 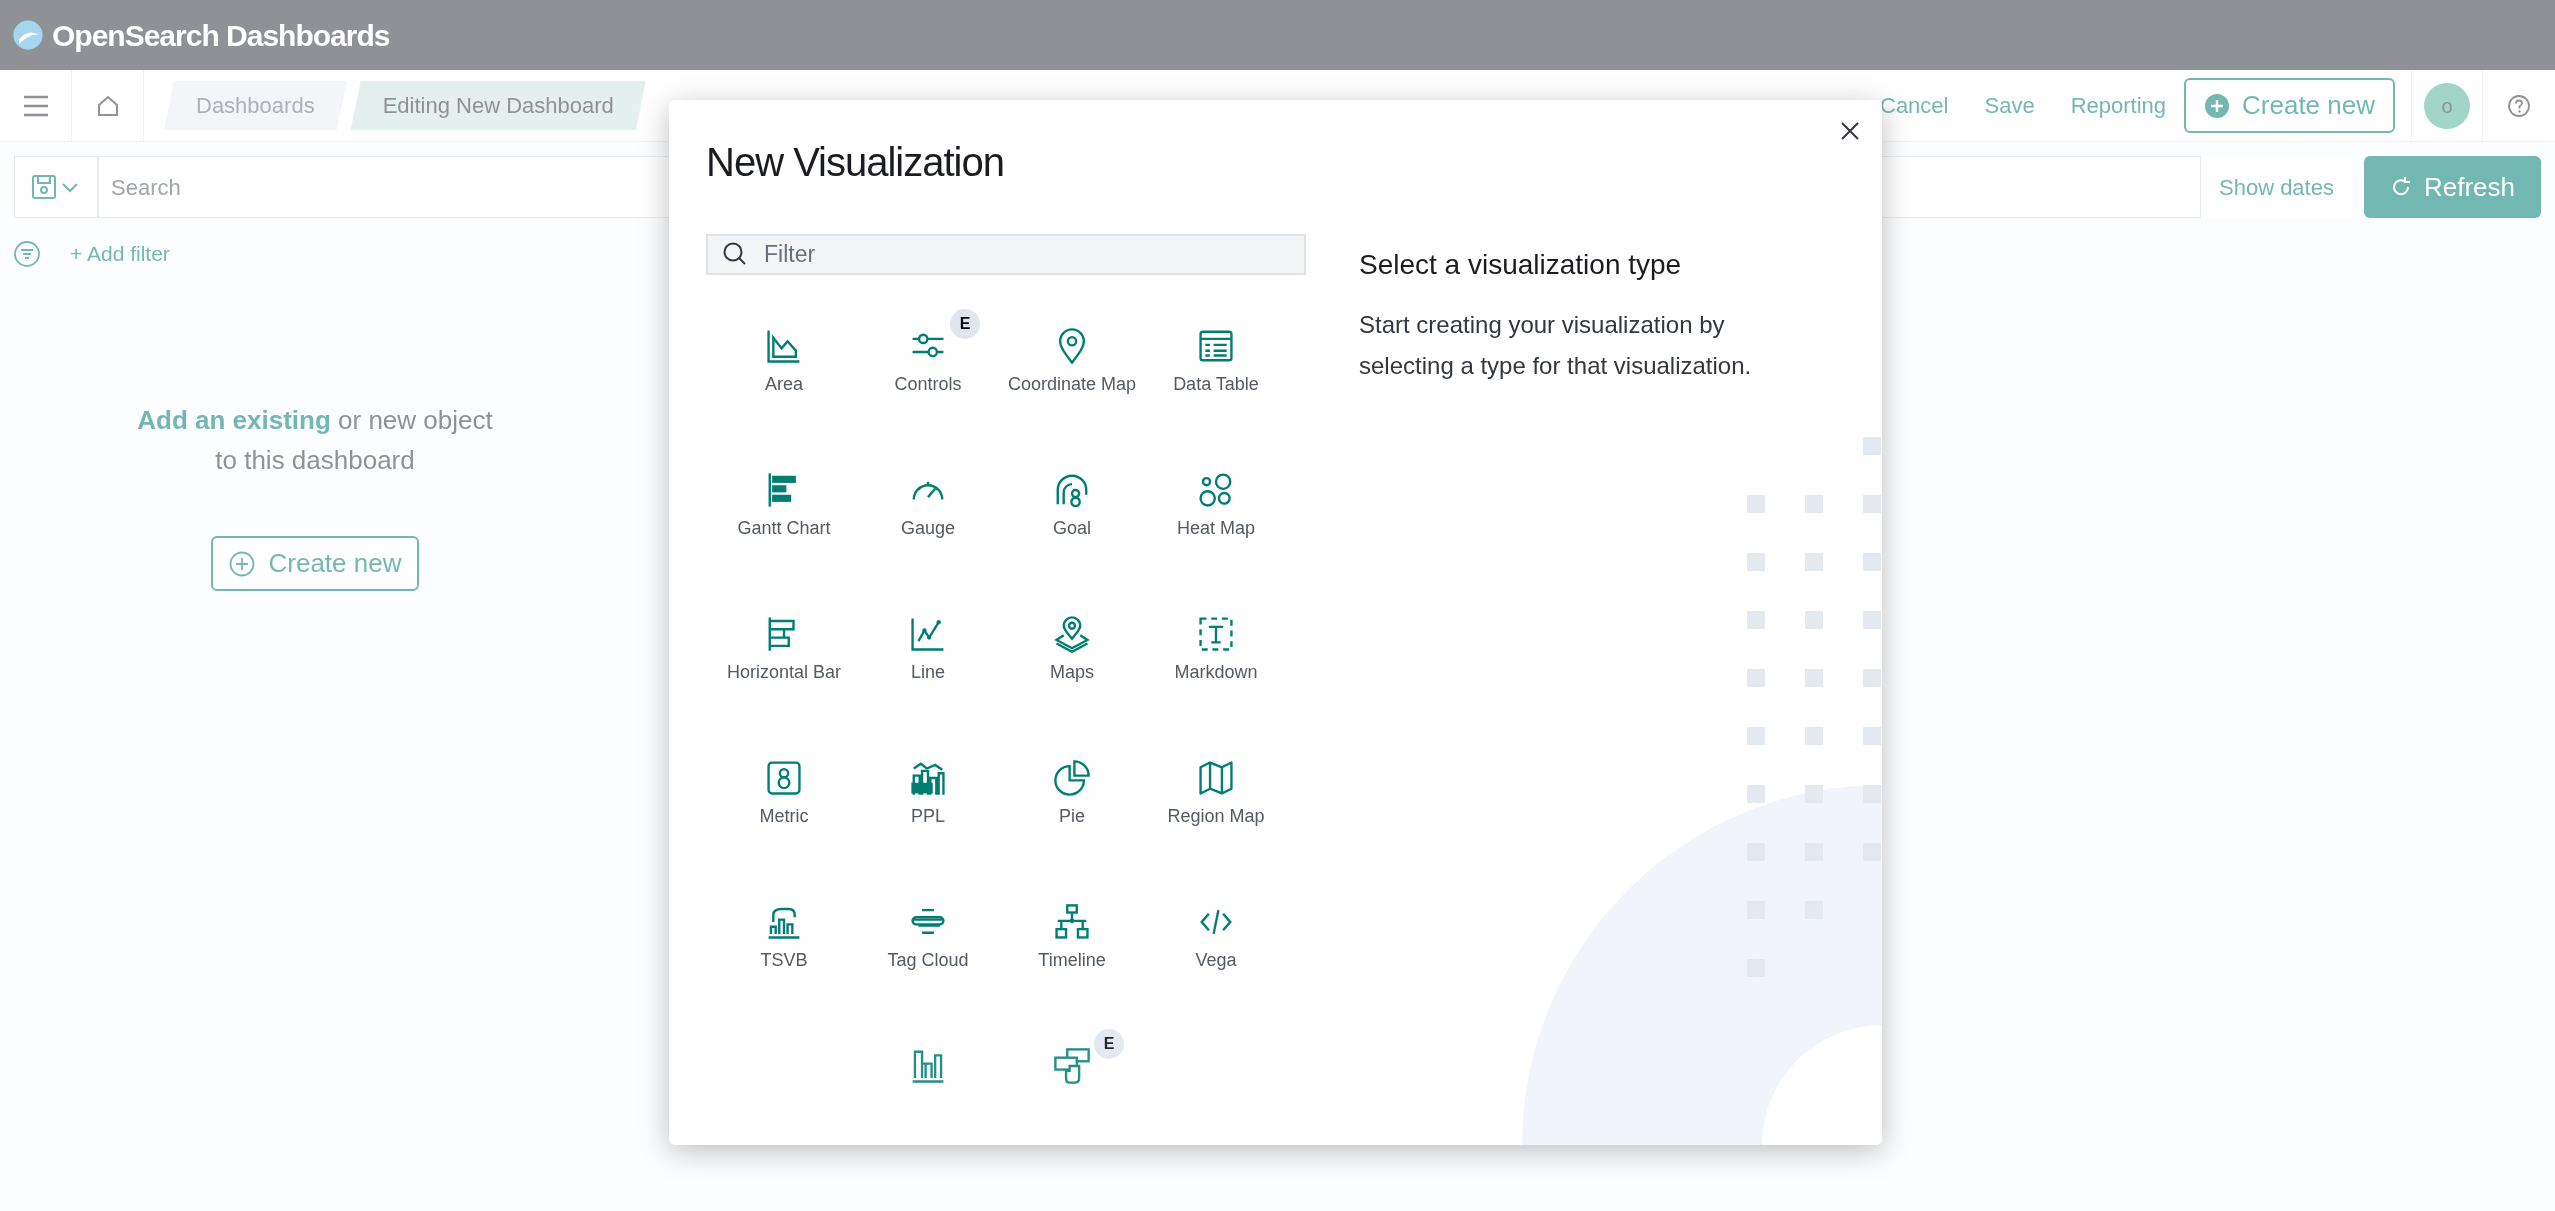 I want to click on section-heading: Select a visualization type, so click(x=1521, y=265).